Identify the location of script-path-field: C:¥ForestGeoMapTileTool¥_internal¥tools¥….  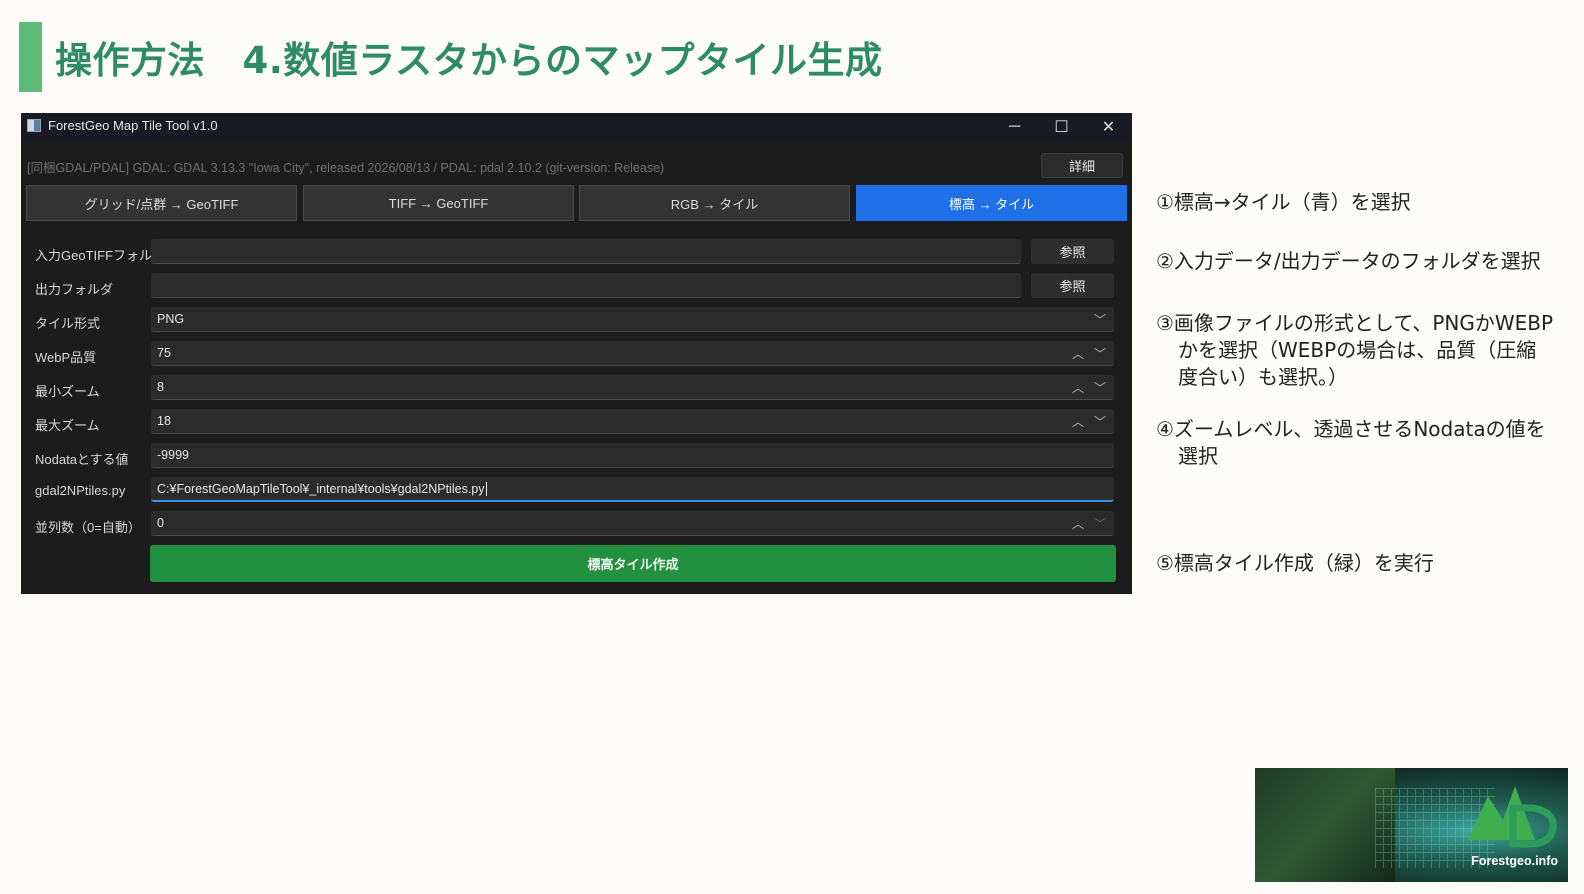
(632, 489).